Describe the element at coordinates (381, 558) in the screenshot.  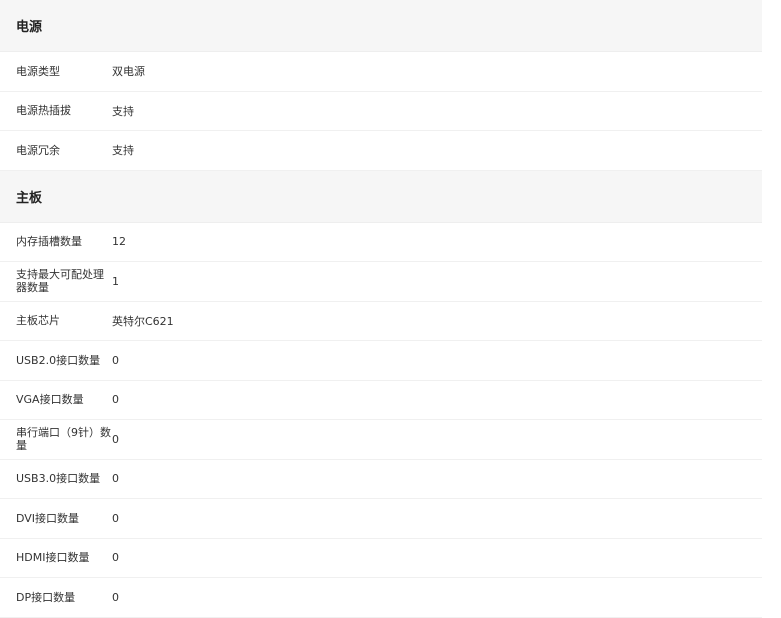
I see `spec-row: HDMI接口数量 0` at that location.